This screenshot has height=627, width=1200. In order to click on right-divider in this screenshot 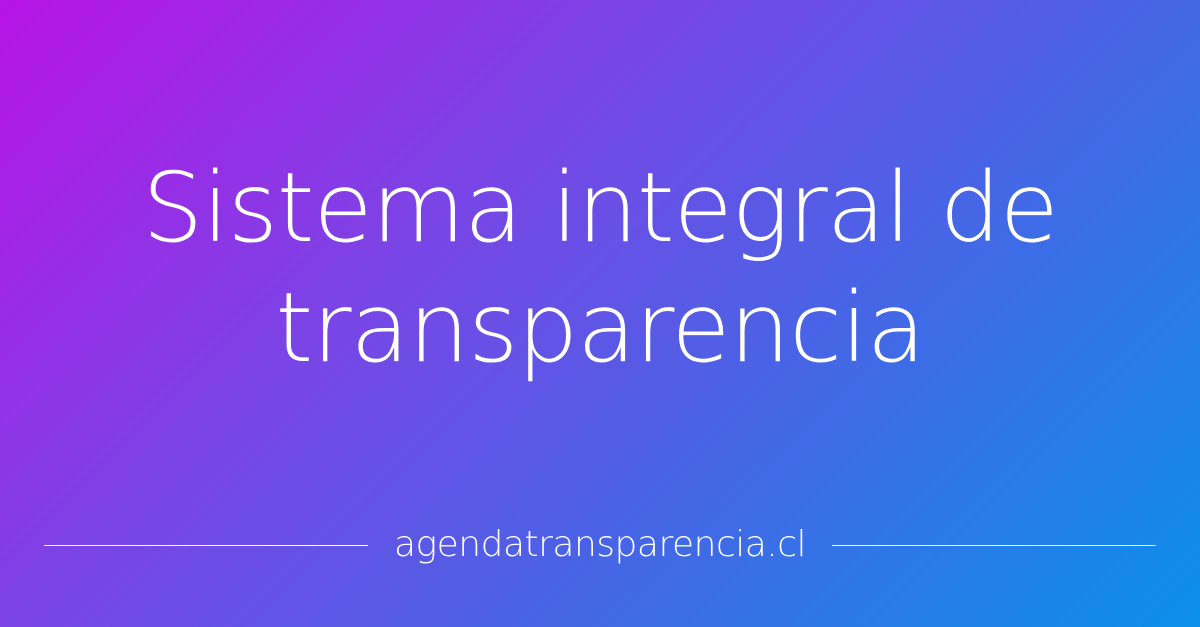, I will do `click(994, 545)`.